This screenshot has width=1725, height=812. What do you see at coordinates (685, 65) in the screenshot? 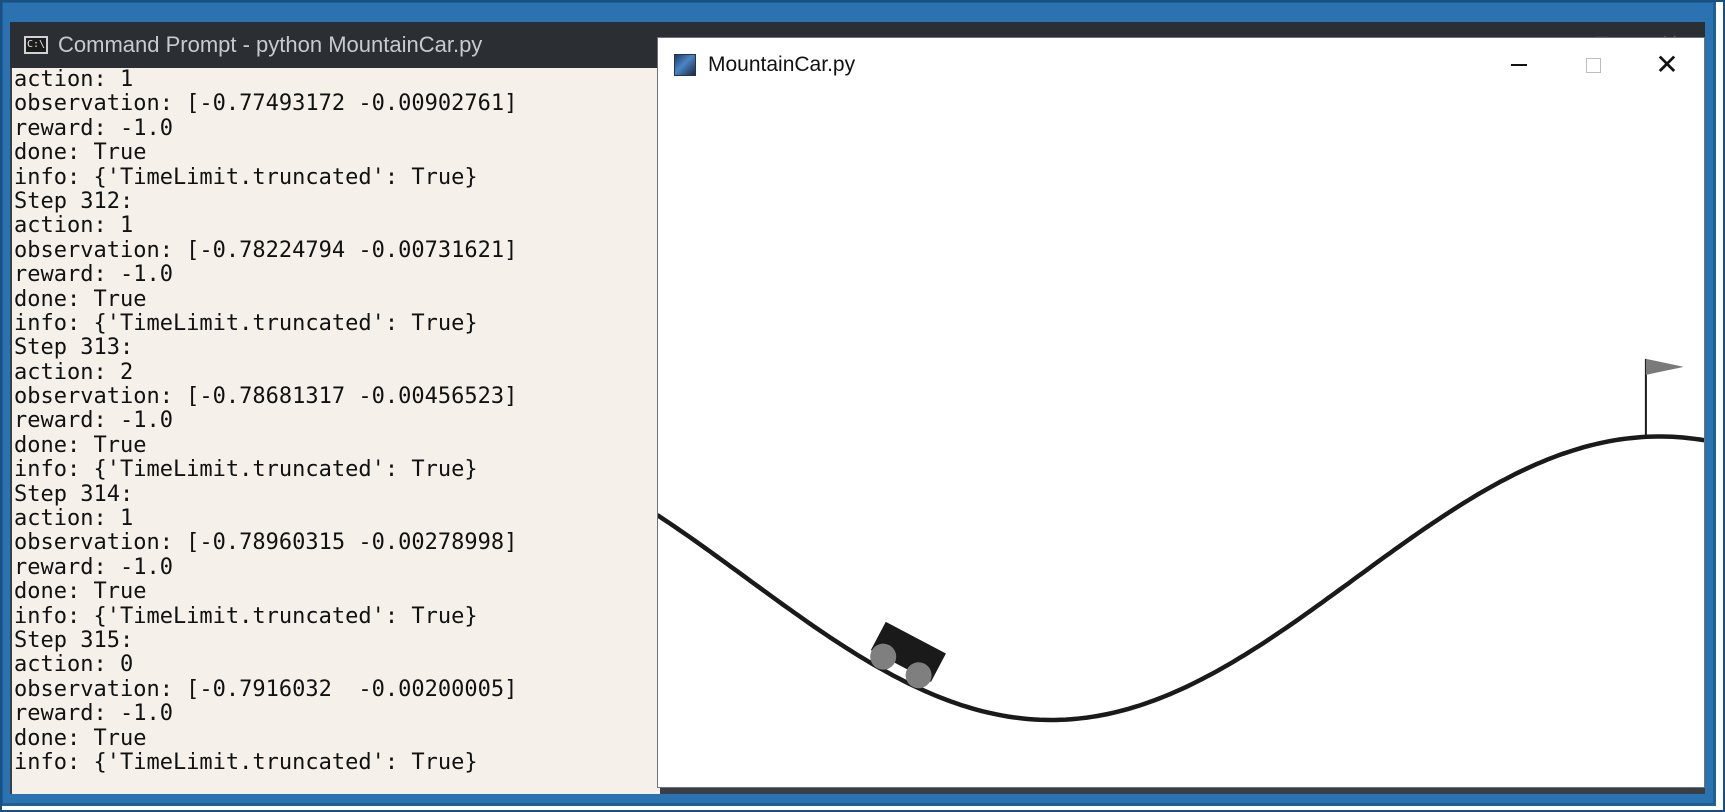
I see `python-app-icon` at bounding box center [685, 65].